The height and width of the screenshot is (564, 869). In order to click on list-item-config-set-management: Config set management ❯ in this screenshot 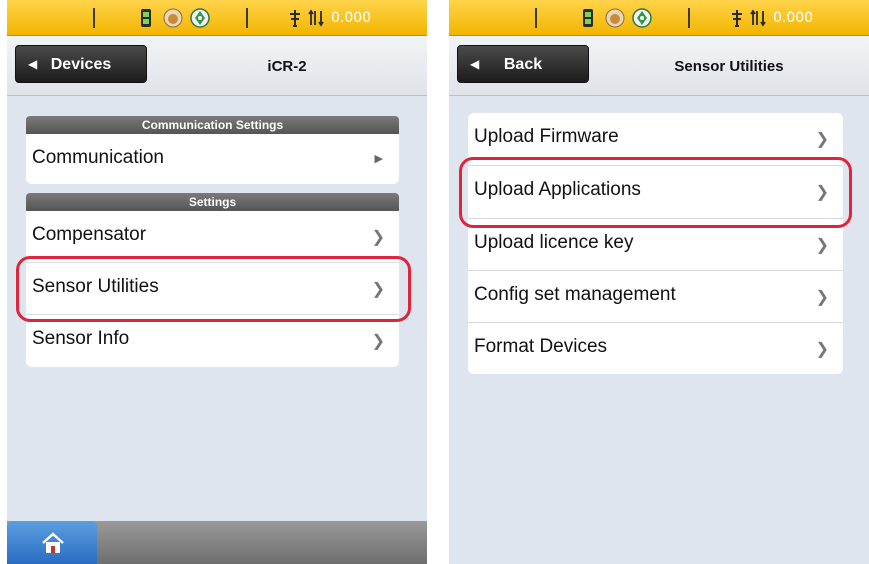, I will do `click(655, 297)`.